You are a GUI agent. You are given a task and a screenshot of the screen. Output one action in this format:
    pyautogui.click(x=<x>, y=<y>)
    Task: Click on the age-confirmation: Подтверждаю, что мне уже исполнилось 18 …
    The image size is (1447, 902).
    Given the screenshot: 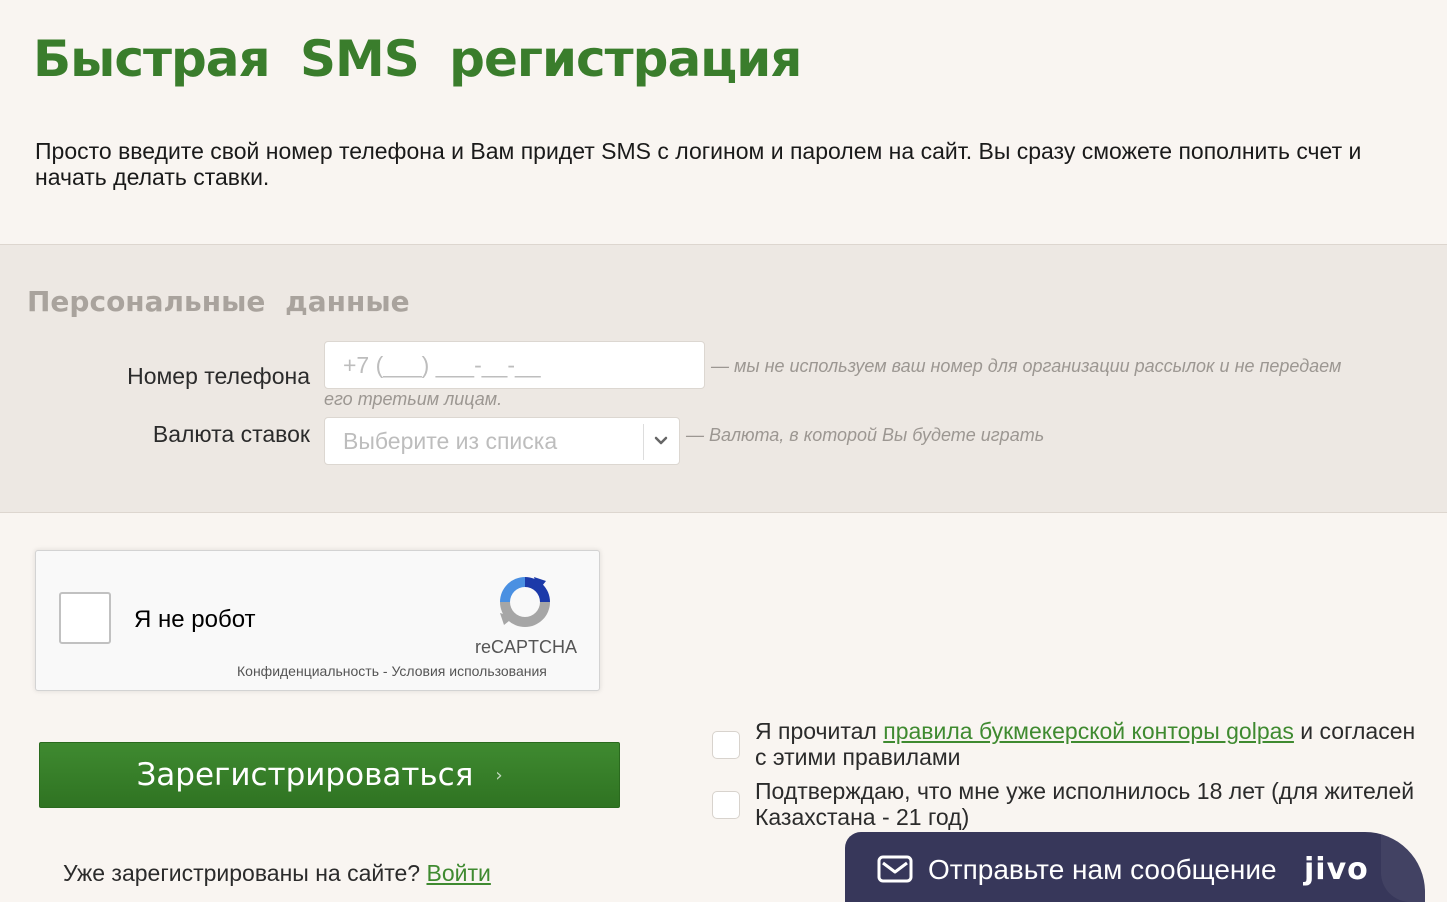 What is the action you would take?
    pyautogui.click(x=1072, y=804)
    